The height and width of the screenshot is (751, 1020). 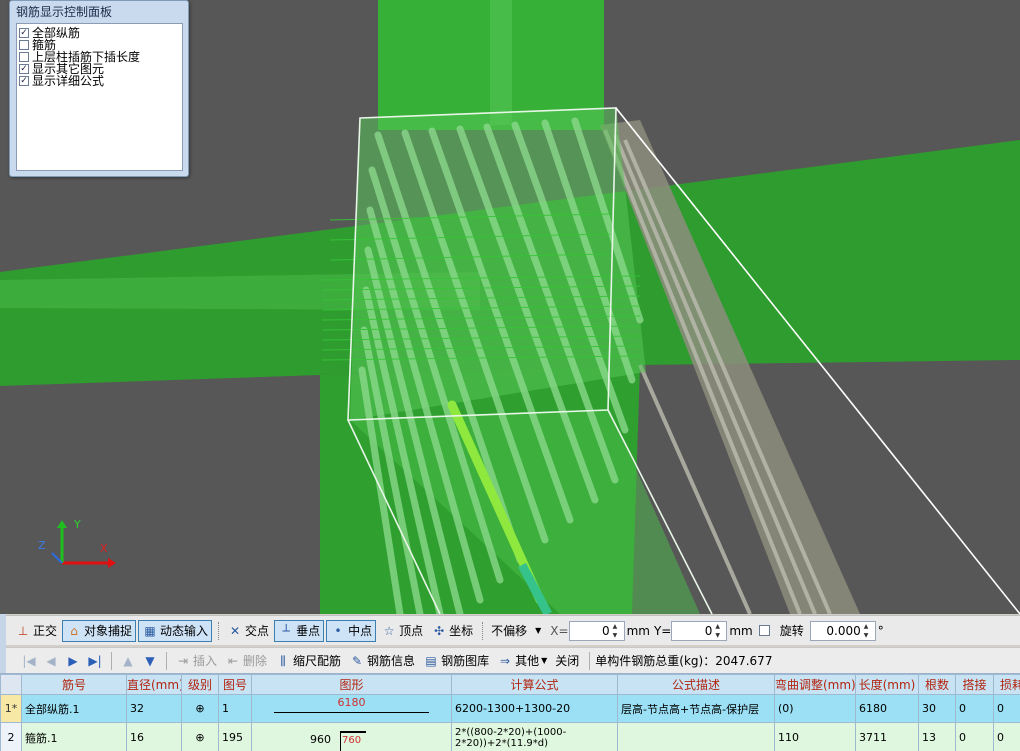 I want to click on rebar-info-button: ✎ 钢筋信息, so click(x=382, y=661).